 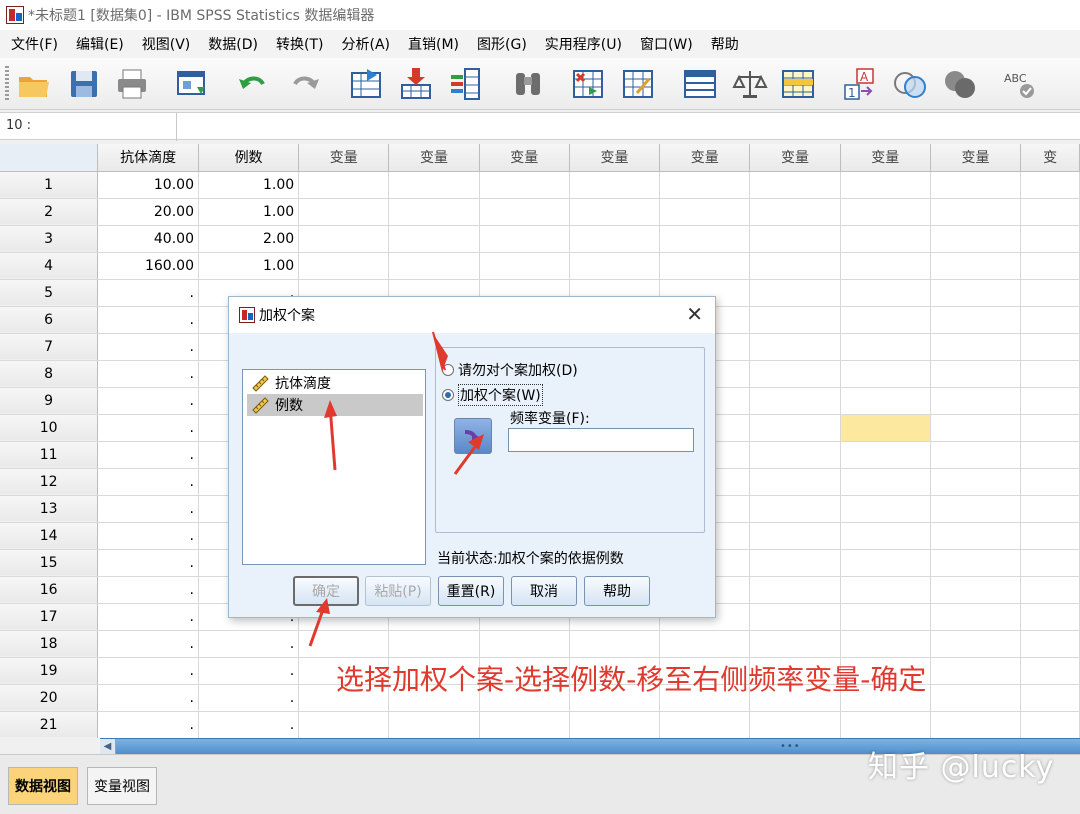 I want to click on row-header: 16, so click(x=49, y=590).